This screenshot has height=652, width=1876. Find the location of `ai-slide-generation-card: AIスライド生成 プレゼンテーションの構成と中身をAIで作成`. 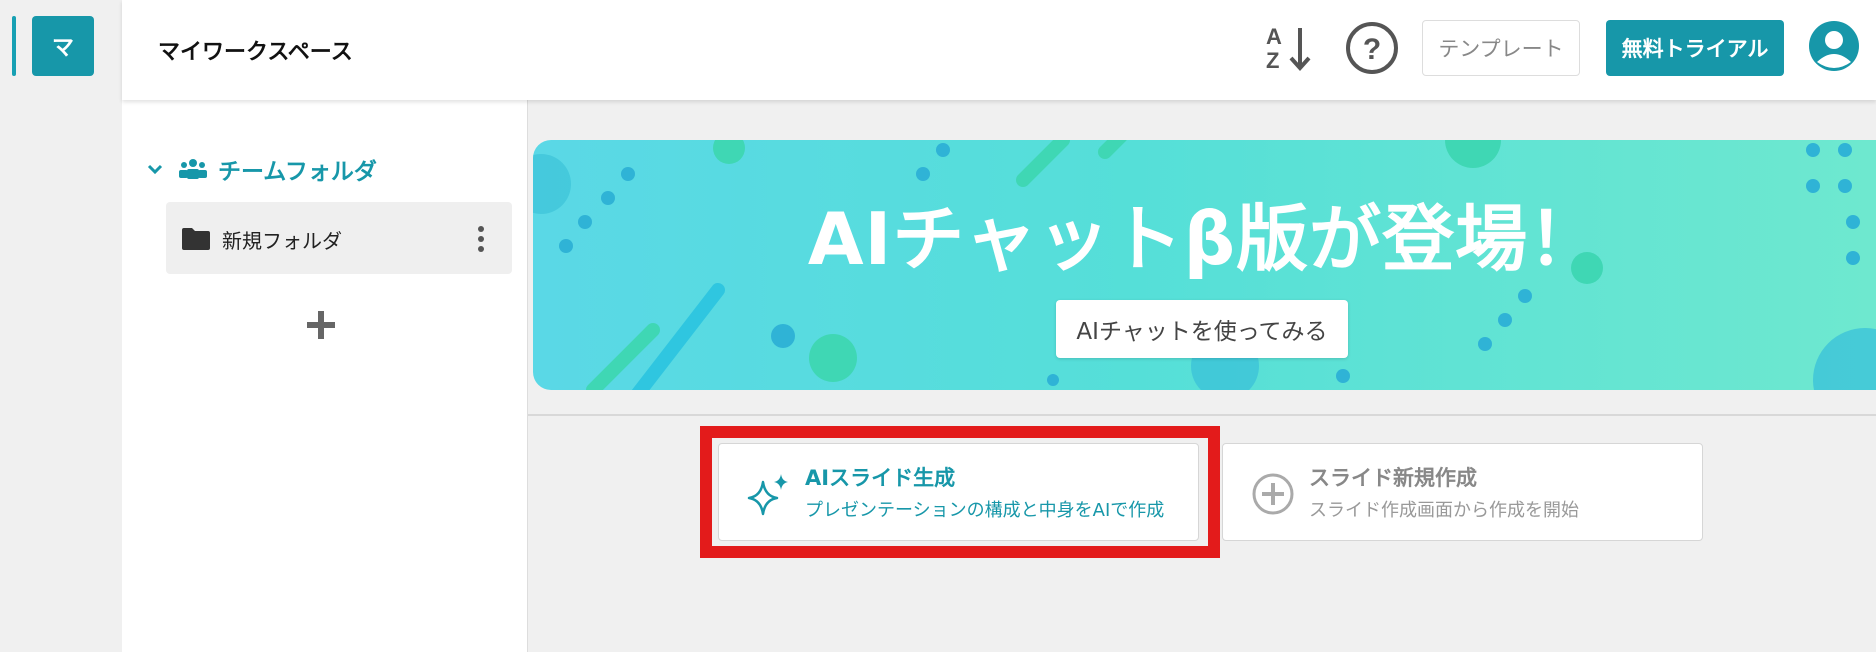

ai-slide-generation-card: AIスライド生成 プレゼンテーションの構成と中身をAIで作成 is located at coordinates (958, 492).